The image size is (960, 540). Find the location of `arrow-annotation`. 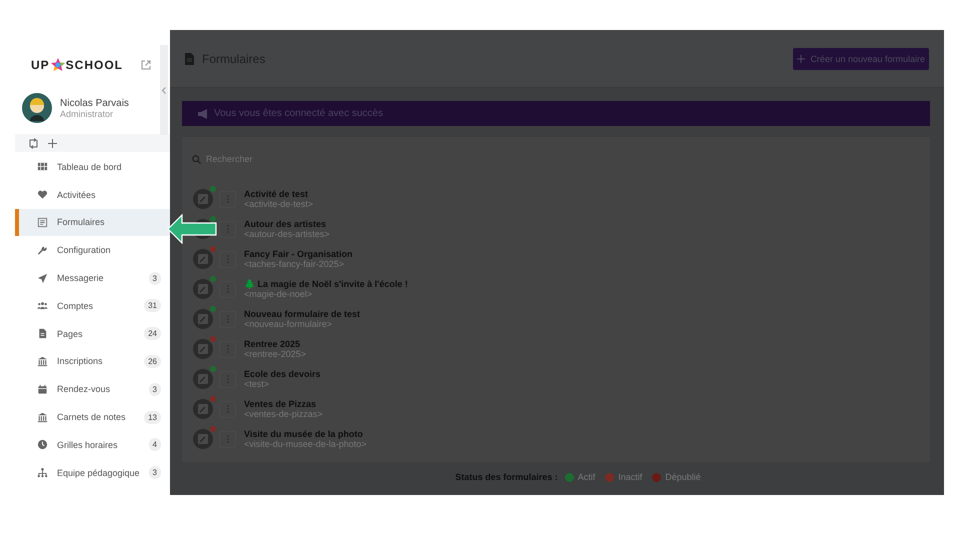

arrow-annotation is located at coordinates (192, 229).